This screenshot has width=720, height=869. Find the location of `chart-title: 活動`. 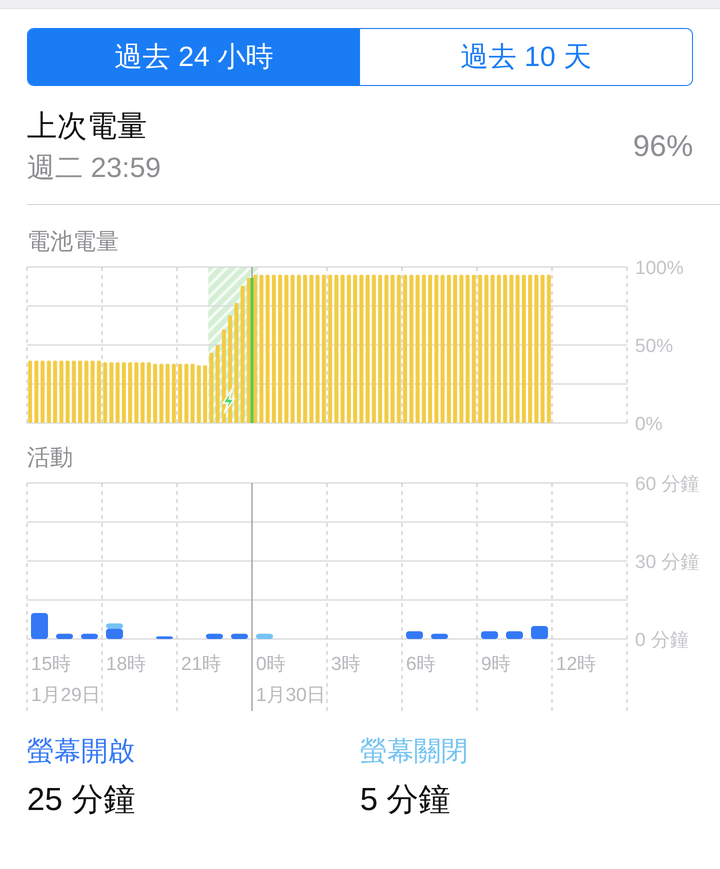

chart-title: 活動 is located at coordinates (50, 457).